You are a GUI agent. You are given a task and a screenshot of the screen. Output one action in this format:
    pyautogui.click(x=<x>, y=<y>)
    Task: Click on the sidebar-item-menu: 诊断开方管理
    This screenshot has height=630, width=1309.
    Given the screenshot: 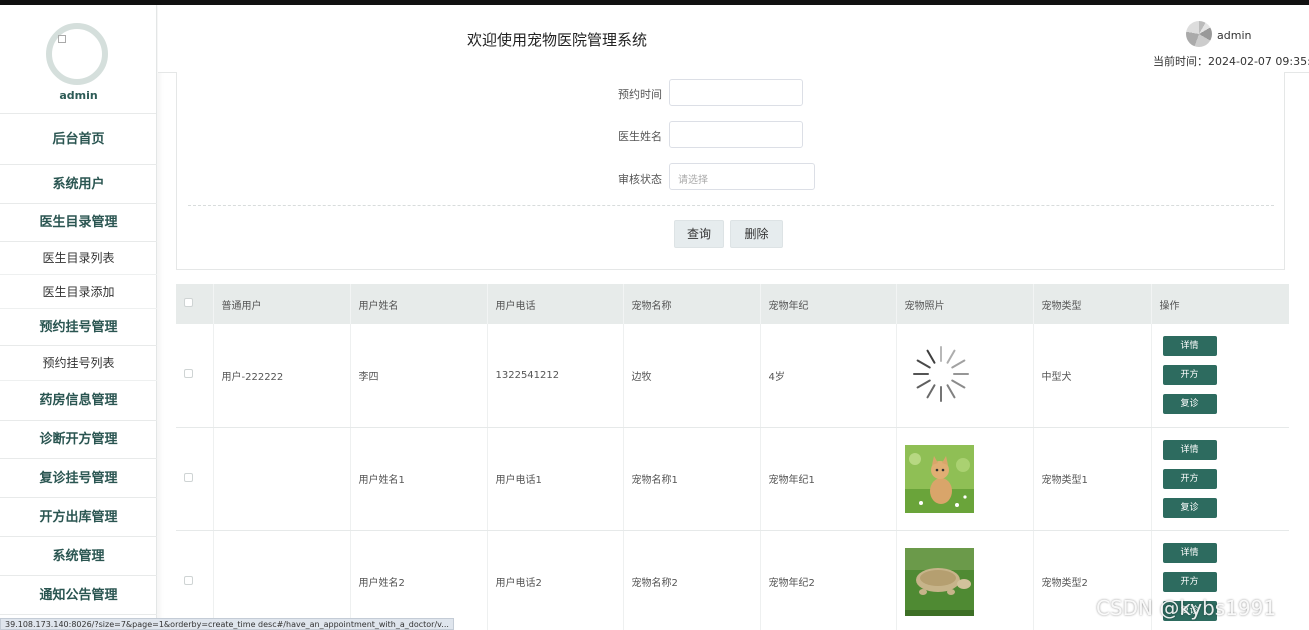 What is the action you would take?
    pyautogui.click(x=78, y=440)
    